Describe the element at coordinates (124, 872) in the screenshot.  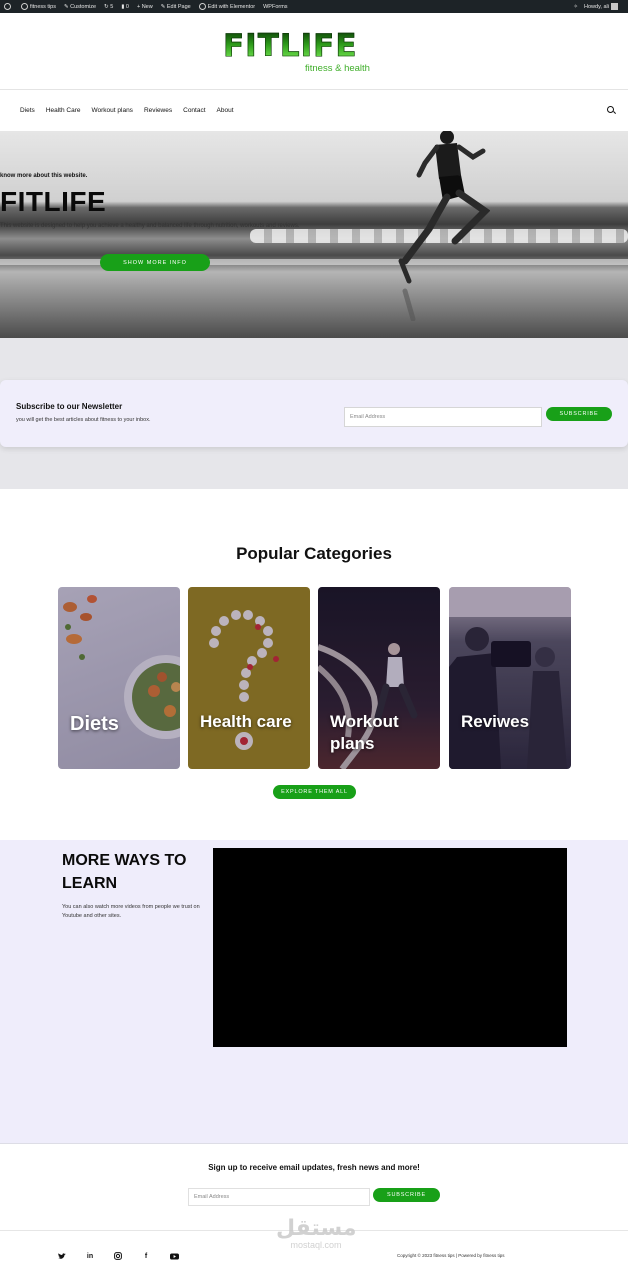
I see `more-ways-title: MORE WAYS TO LEARN` at that location.